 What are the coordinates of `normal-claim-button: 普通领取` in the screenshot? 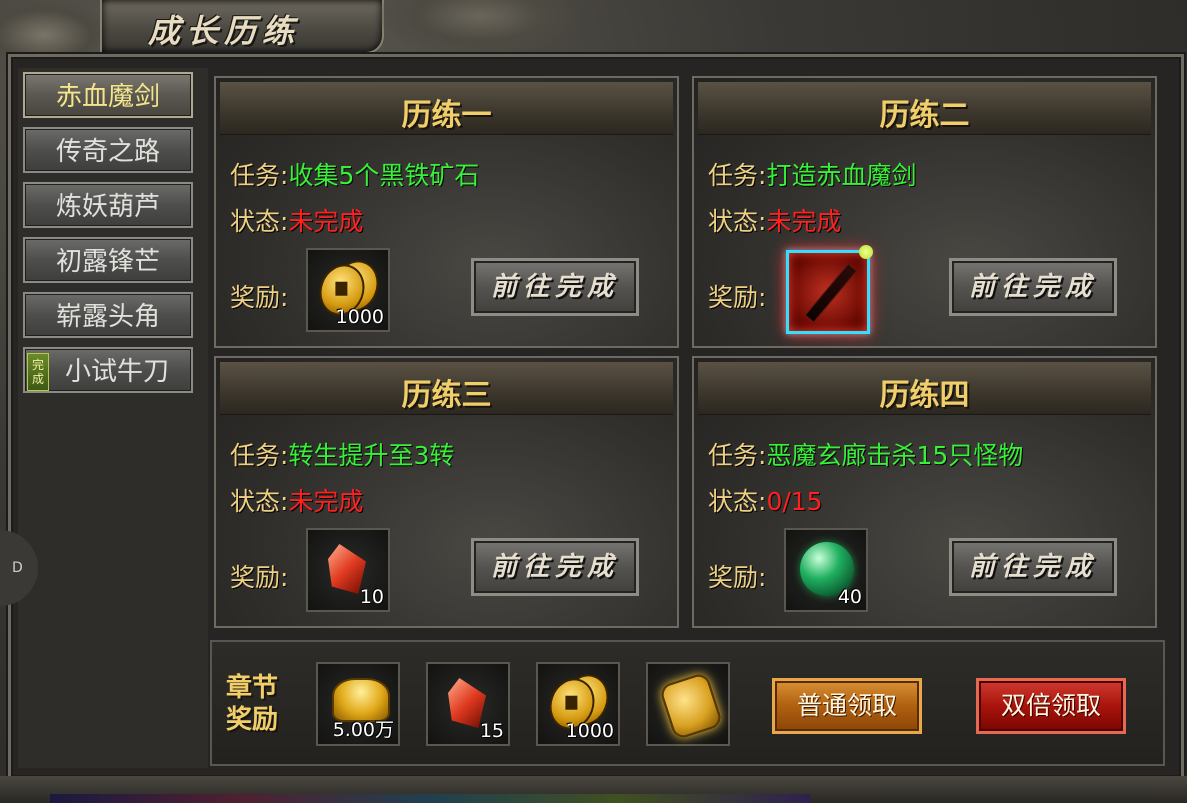 It's located at (847, 706).